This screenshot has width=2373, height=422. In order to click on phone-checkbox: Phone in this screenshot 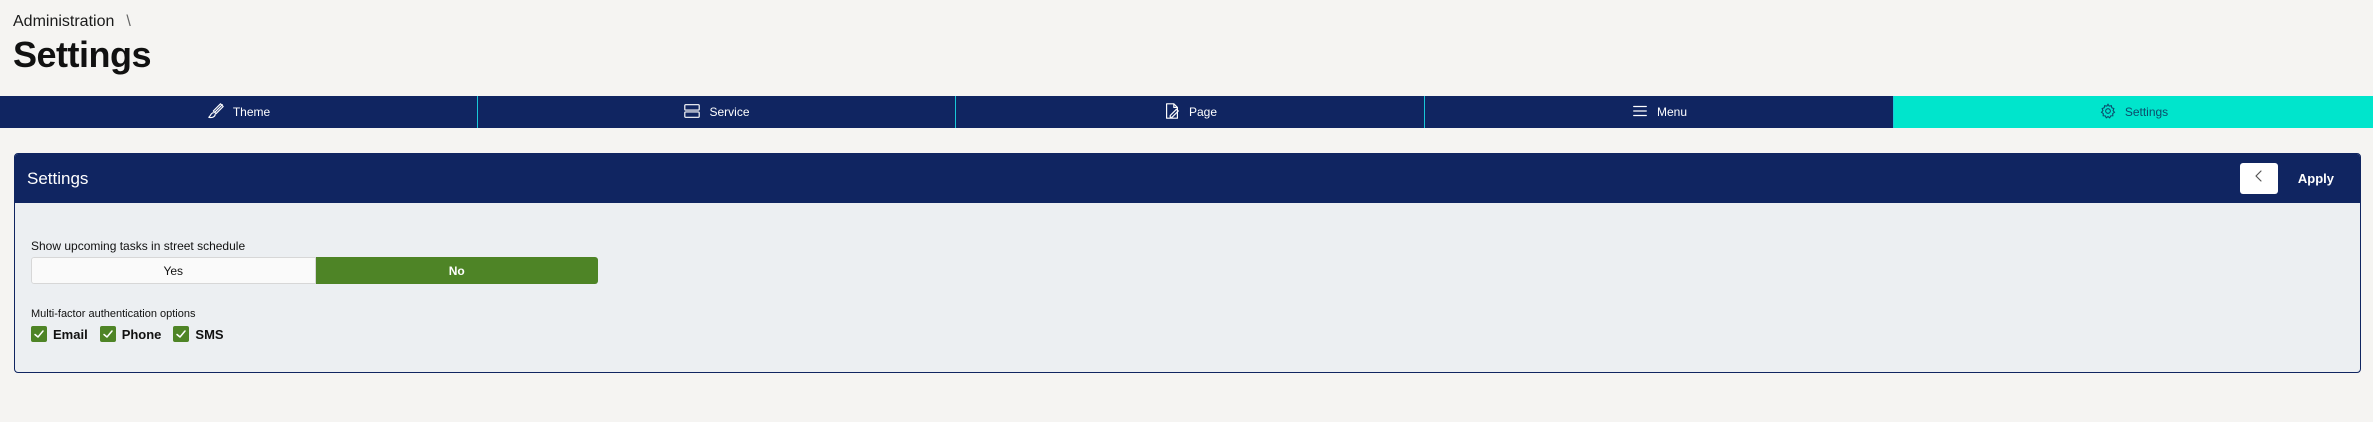, I will do `click(130, 334)`.